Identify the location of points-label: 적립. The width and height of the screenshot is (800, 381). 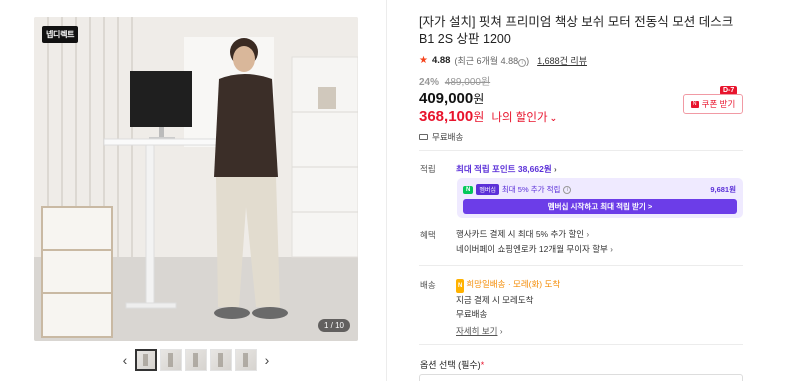
(428, 169).